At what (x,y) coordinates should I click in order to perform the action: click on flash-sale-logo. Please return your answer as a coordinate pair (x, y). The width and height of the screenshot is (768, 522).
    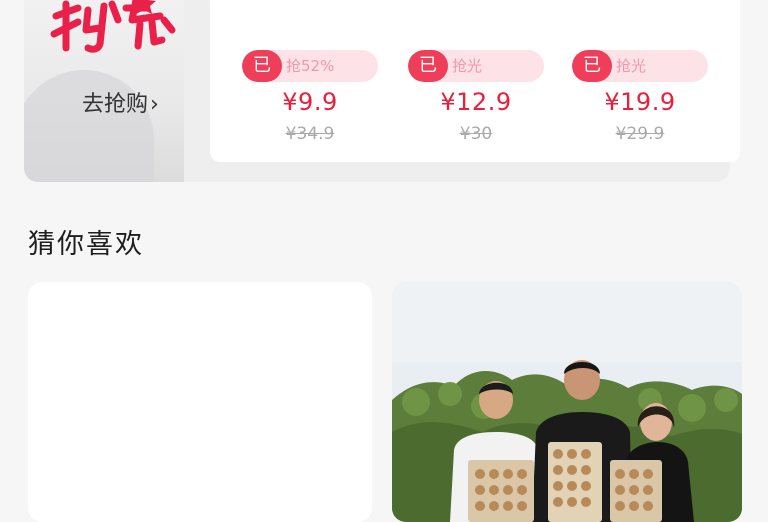
    Looking at the image, I should click on (113, 26).